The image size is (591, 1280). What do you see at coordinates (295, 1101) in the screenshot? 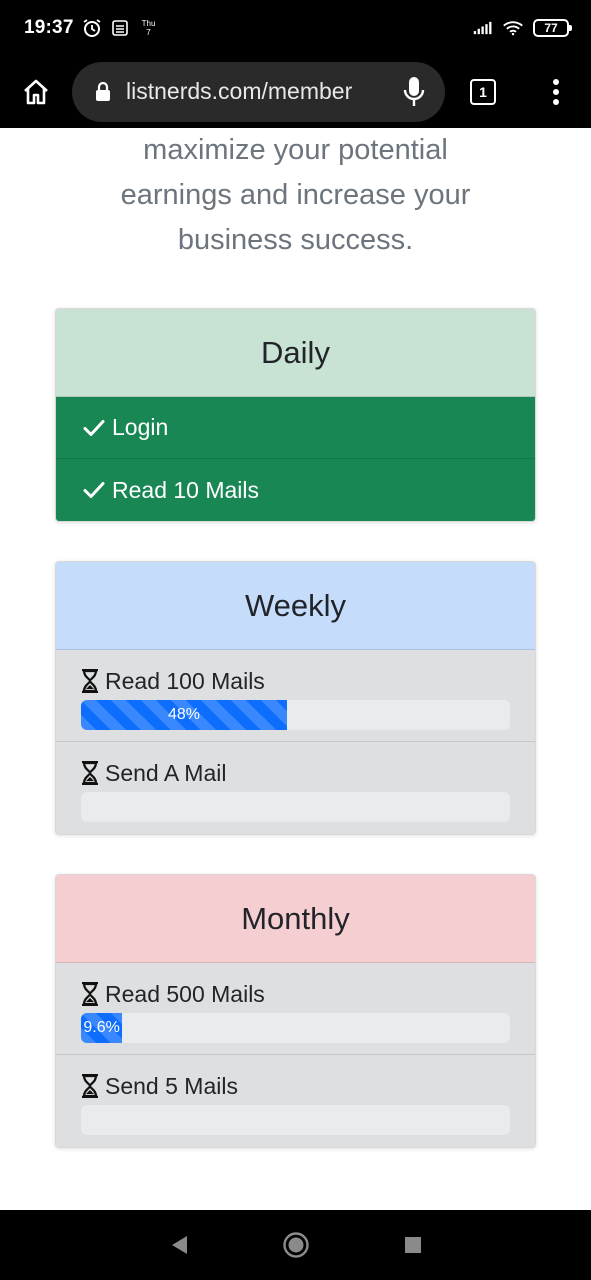
I see `monthly-task-send-mails: Send 5 Mails` at bounding box center [295, 1101].